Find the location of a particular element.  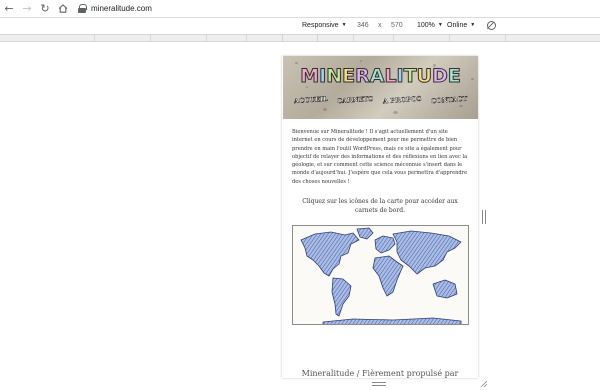

forward-button: → is located at coordinates (27, 8).